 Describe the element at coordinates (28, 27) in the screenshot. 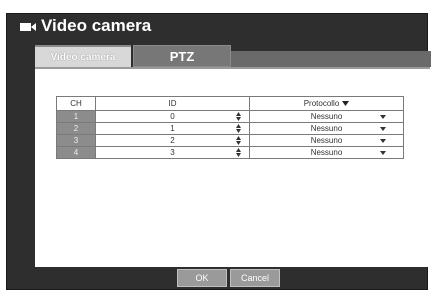

I see `video-camera-icon` at that location.